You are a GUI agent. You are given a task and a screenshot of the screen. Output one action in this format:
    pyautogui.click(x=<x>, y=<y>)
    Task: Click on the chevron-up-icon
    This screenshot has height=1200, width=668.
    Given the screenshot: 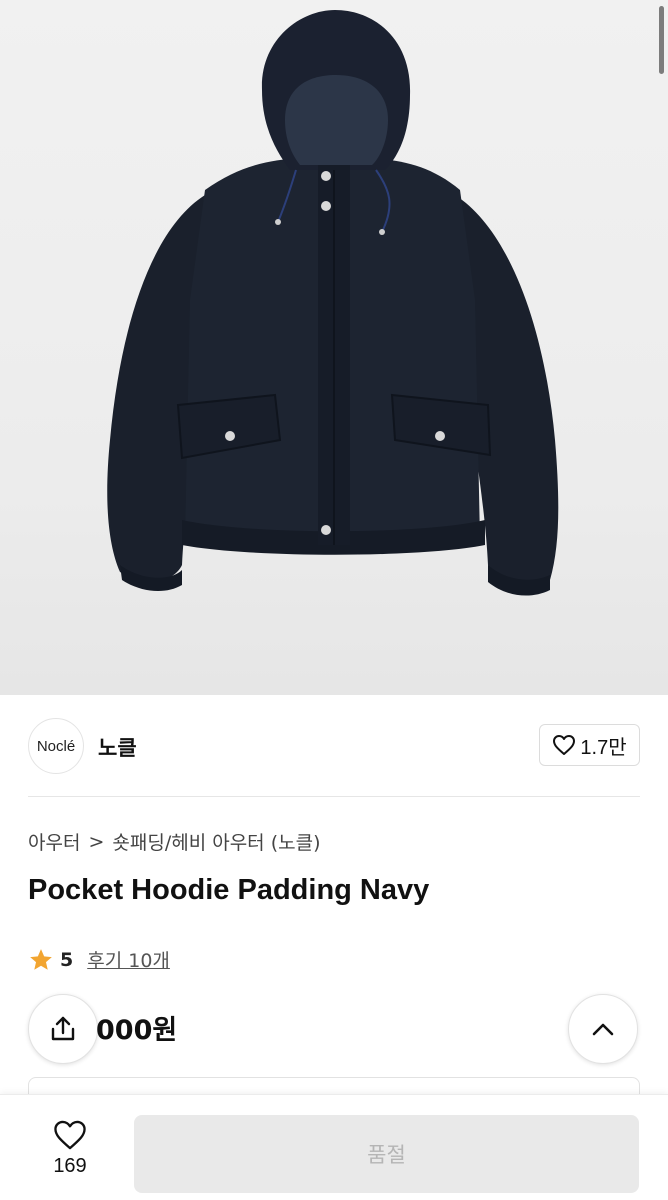 What is the action you would take?
    pyautogui.click(x=603, y=1029)
    